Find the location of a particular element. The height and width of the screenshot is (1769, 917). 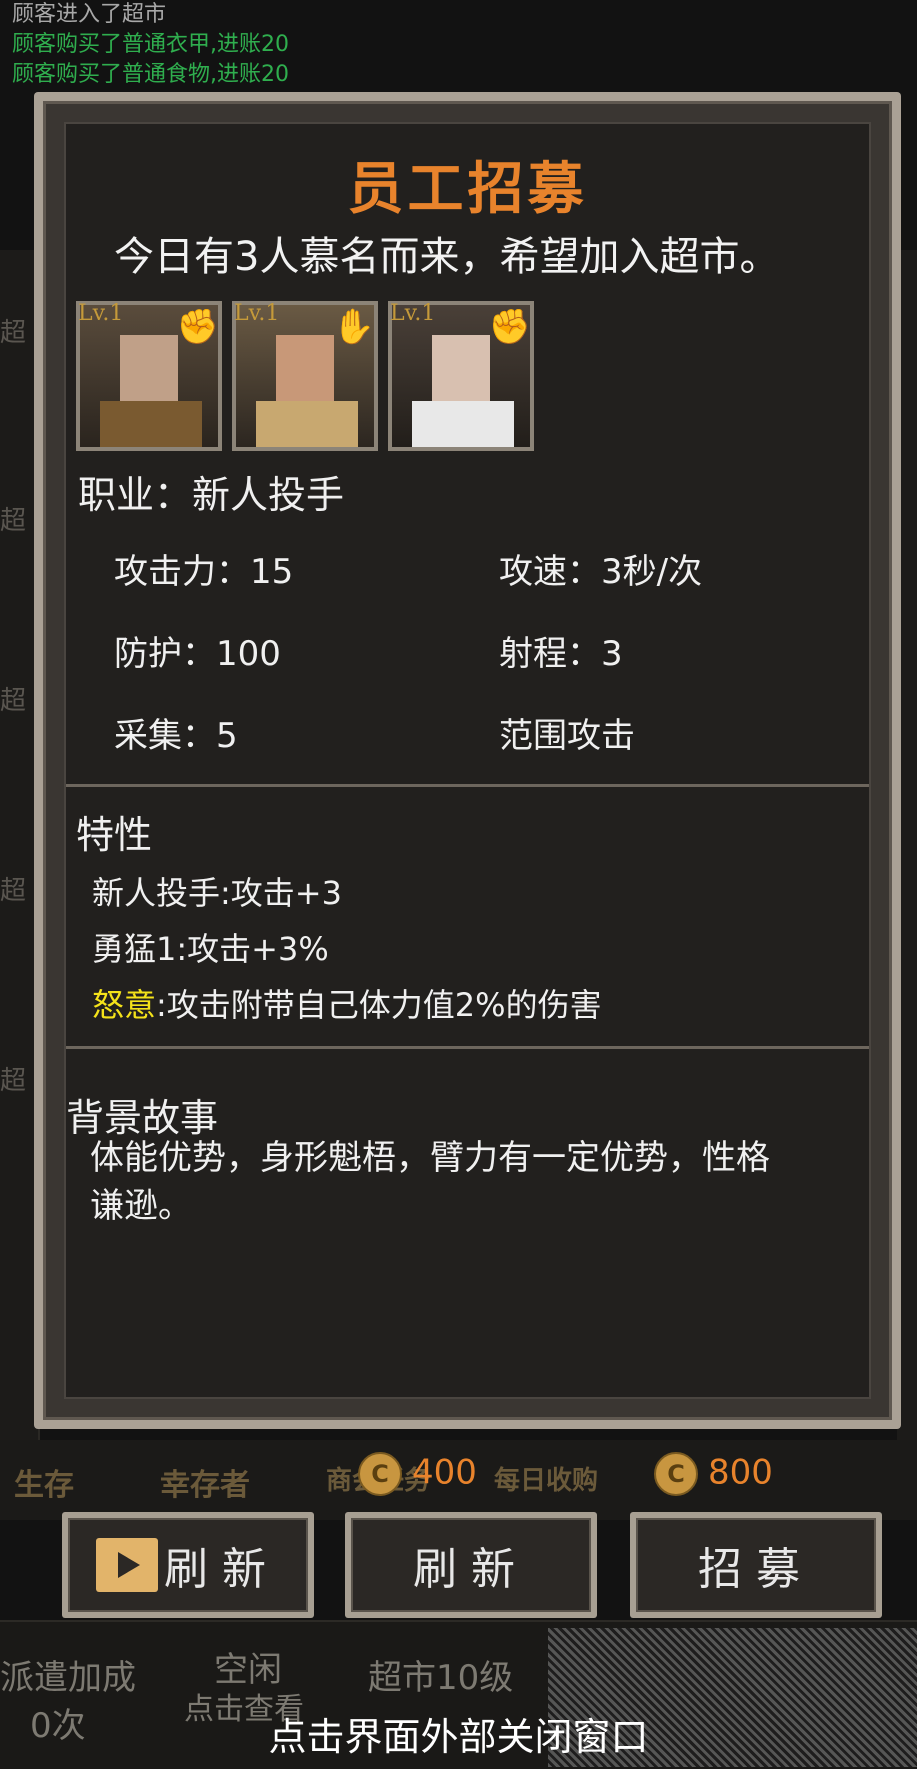

bg-label: 超市10级 is located at coordinates (441, 1678).